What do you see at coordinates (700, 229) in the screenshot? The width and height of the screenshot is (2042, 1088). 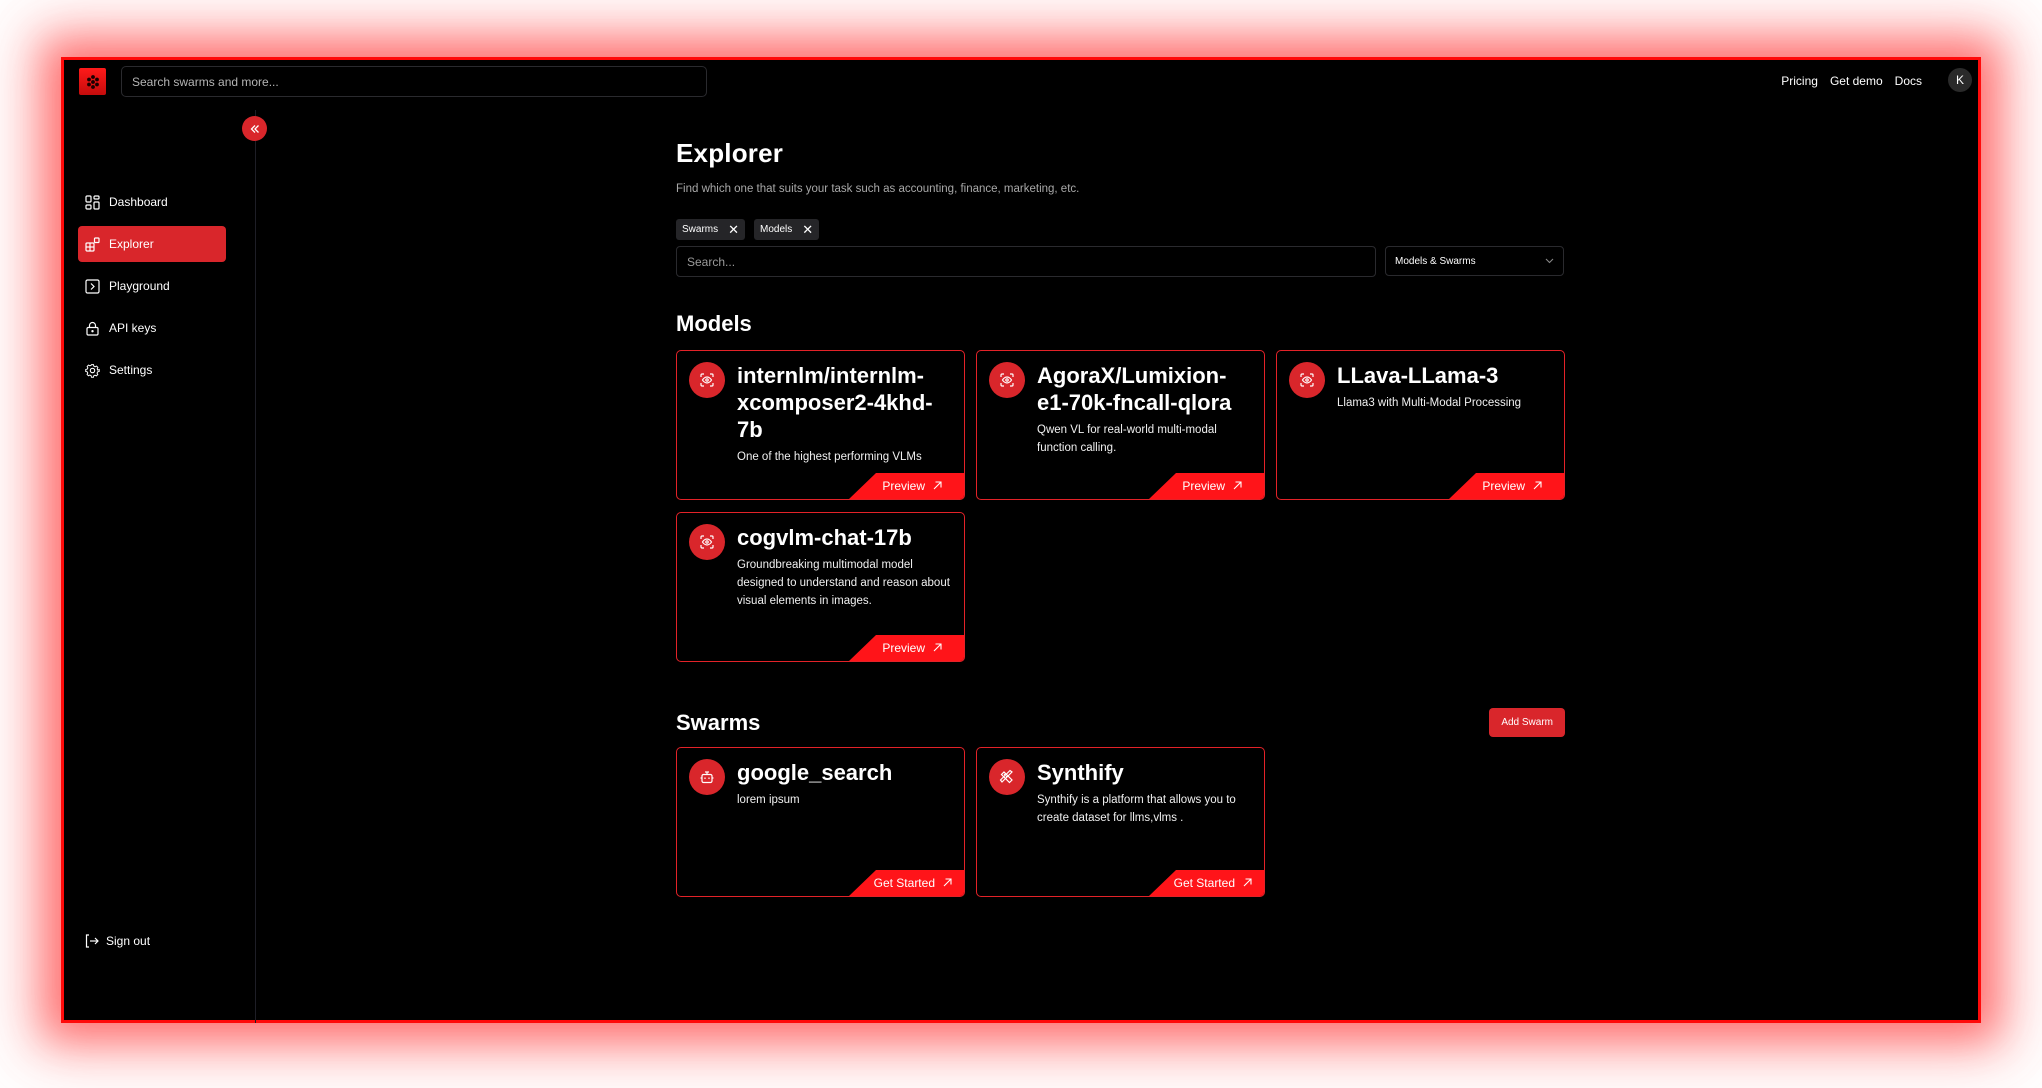 I see `chip-label: Swarms` at bounding box center [700, 229].